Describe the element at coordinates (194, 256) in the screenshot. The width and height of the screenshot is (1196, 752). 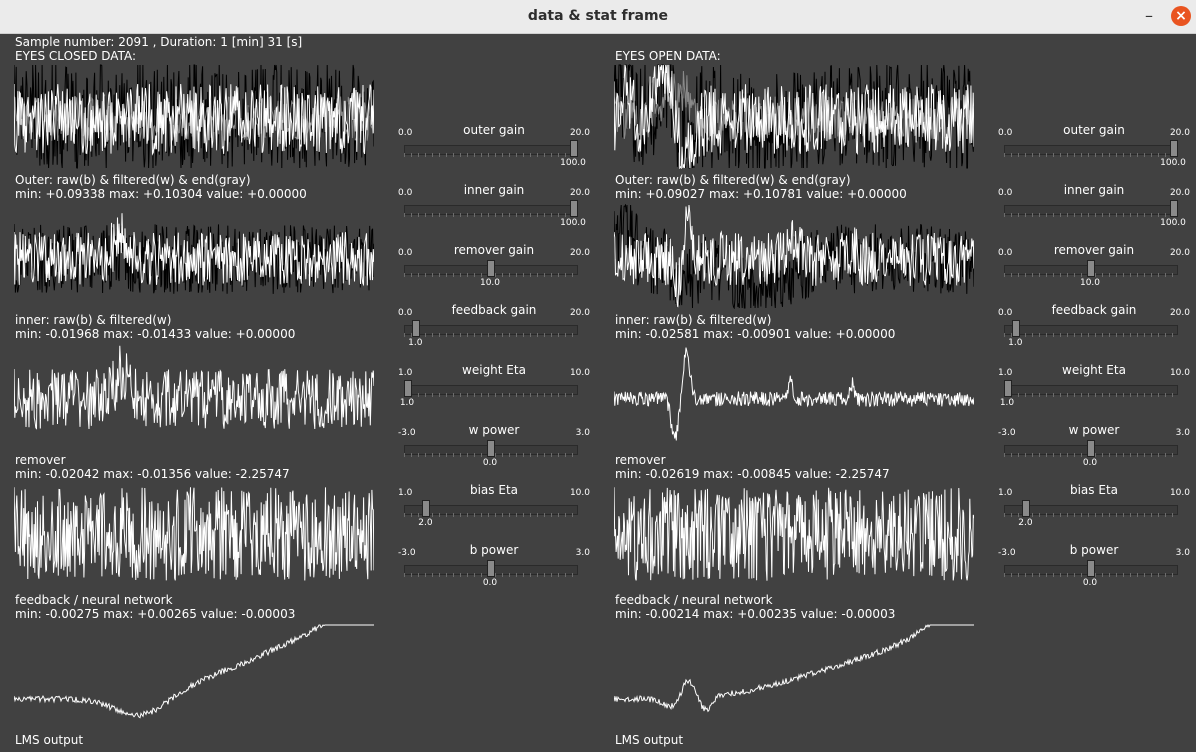
I see `plot-closed-inner` at that location.